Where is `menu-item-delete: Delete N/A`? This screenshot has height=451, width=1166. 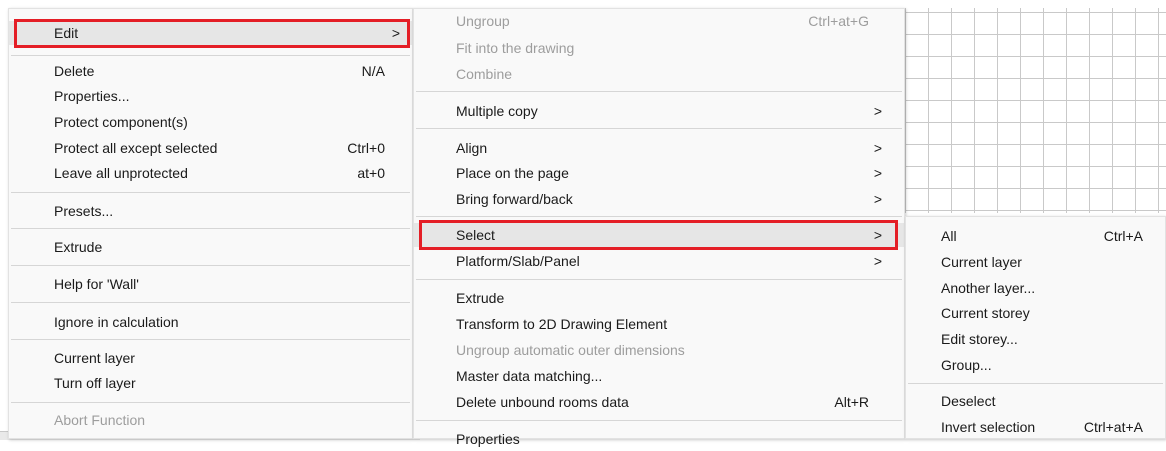
menu-item-delete: Delete N/A is located at coordinates (210, 71).